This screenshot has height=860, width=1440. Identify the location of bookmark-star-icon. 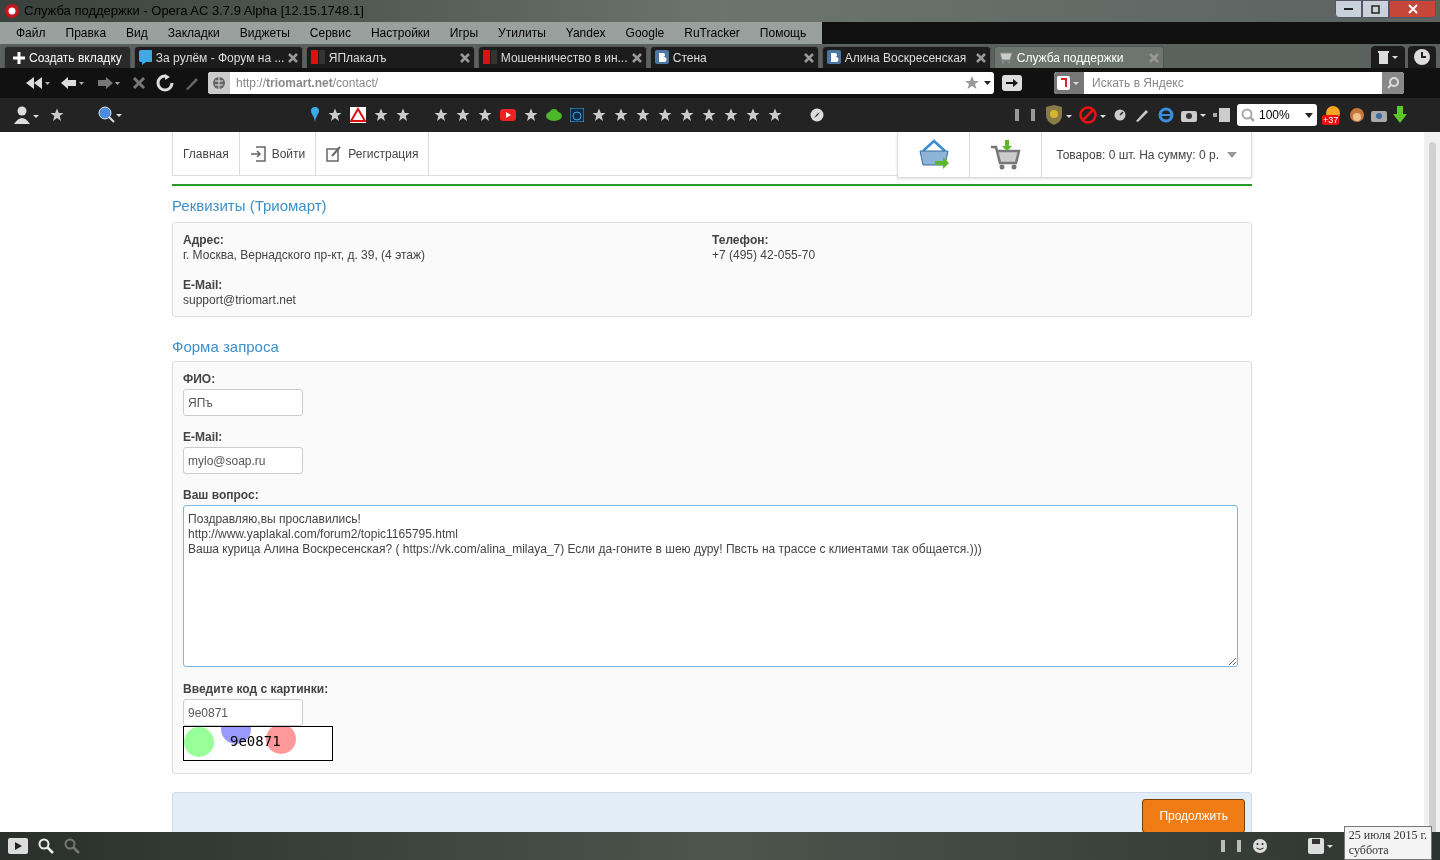
(979, 83).